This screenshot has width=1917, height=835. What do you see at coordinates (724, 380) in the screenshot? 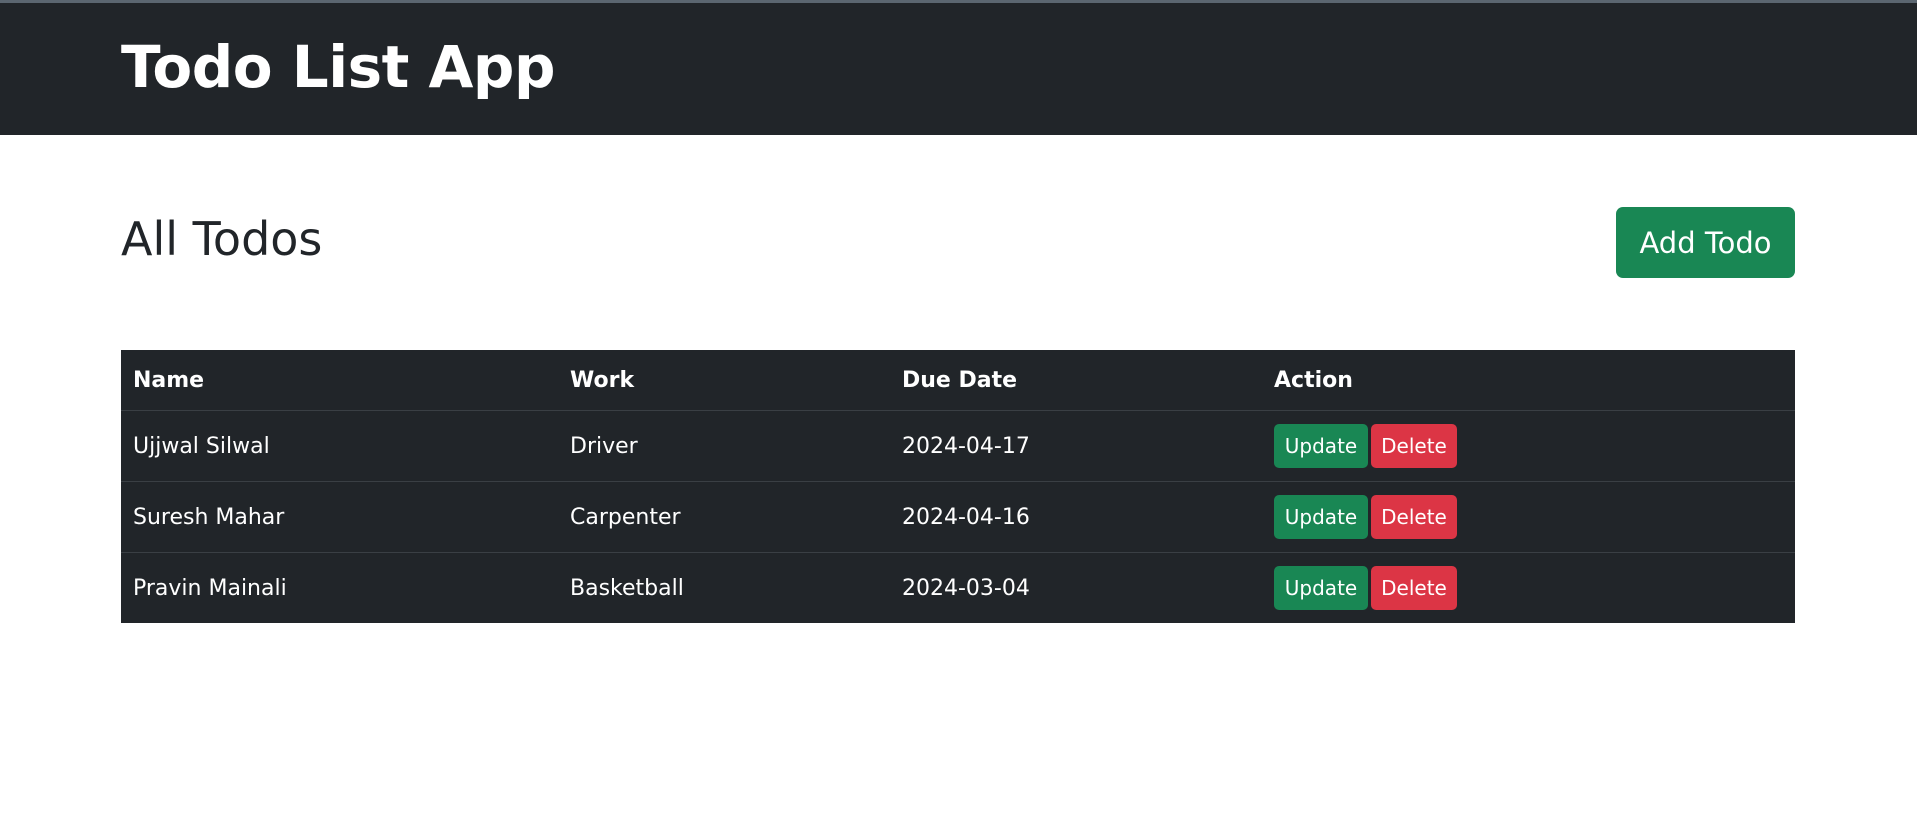
I see `column-header-work: Work` at bounding box center [724, 380].